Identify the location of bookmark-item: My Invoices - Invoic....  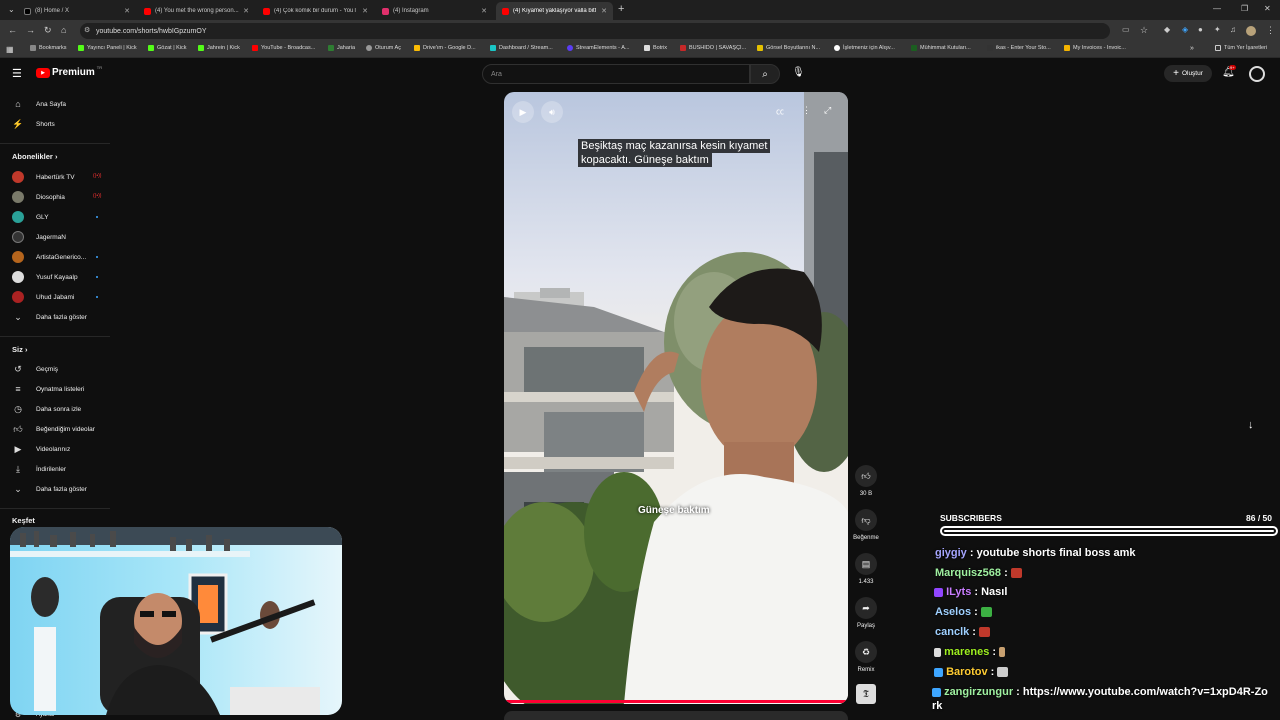
(1095, 48).